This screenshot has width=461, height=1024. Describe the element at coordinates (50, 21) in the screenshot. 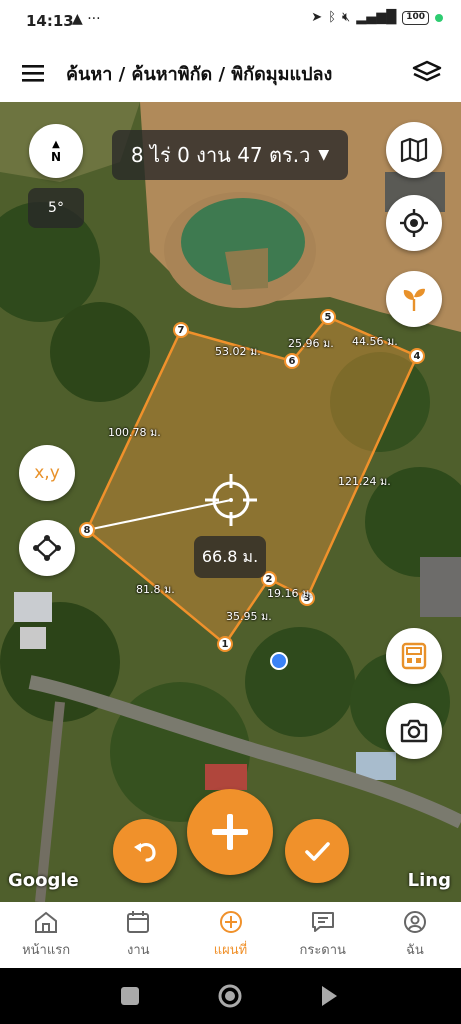

I see `status-time: 14:13` at that location.